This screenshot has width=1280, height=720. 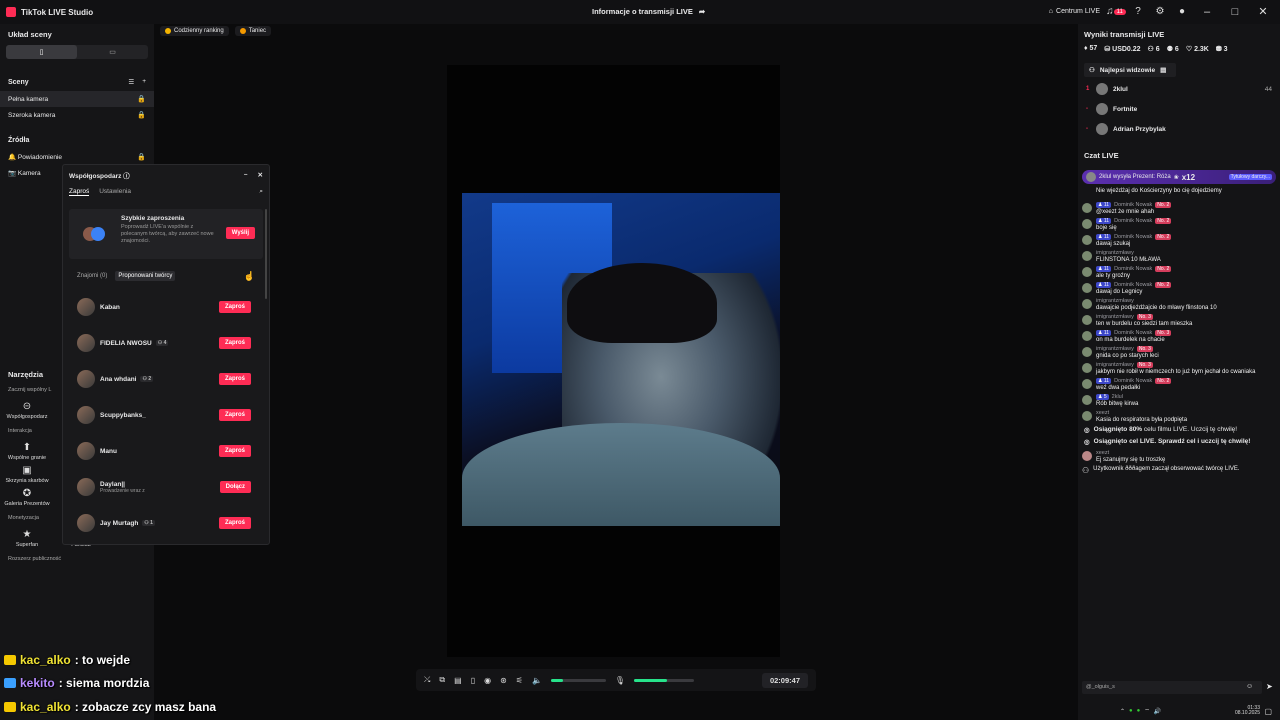 What do you see at coordinates (1268, 711) in the screenshot?
I see `notification-icon: ▢` at bounding box center [1268, 711].